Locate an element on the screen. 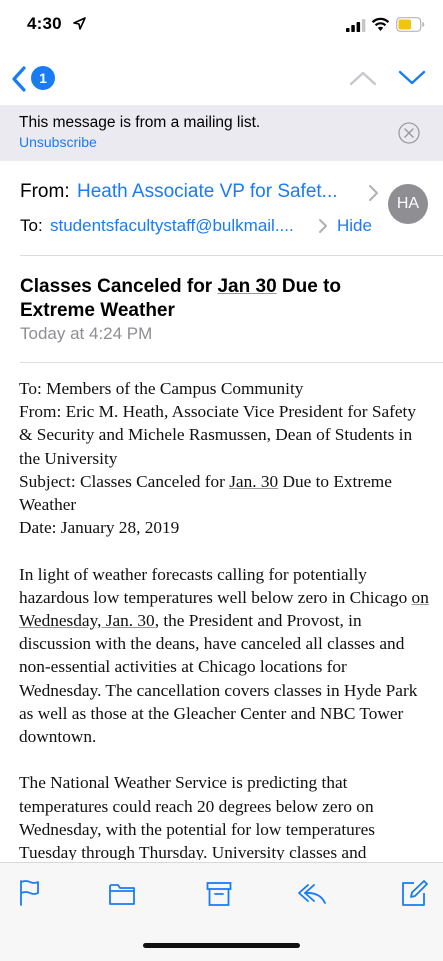 Image resolution: width=443 pixels, height=961 pixels. reply-icon is located at coordinates (312, 894).